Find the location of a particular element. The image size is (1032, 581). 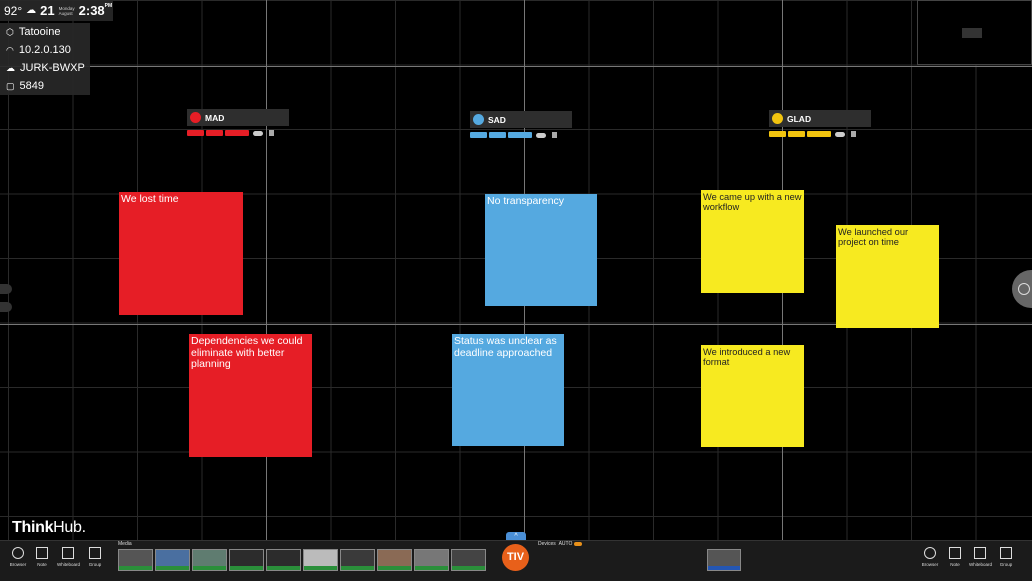

sticky-note: We introduced a new format is located at coordinates (752, 396).